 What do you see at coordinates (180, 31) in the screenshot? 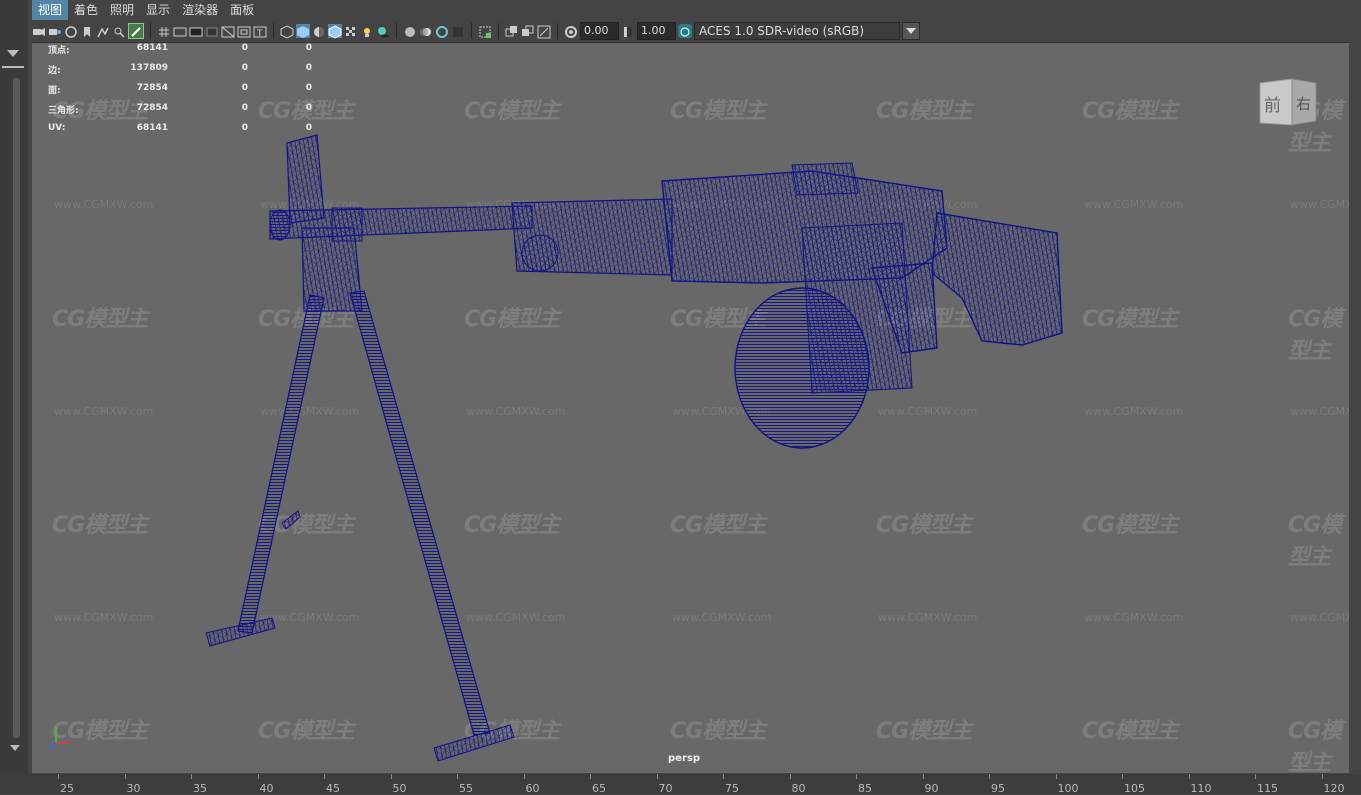
I see `film-gate-icon` at bounding box center [180, 31].